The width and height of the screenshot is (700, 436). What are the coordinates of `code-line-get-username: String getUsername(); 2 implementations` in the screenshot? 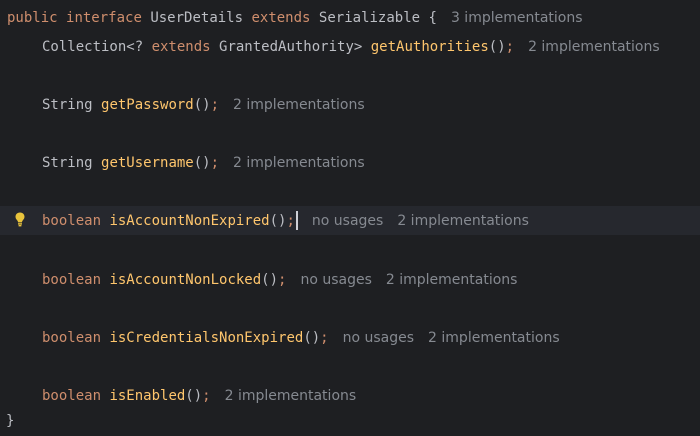 It's located at (350, 162).